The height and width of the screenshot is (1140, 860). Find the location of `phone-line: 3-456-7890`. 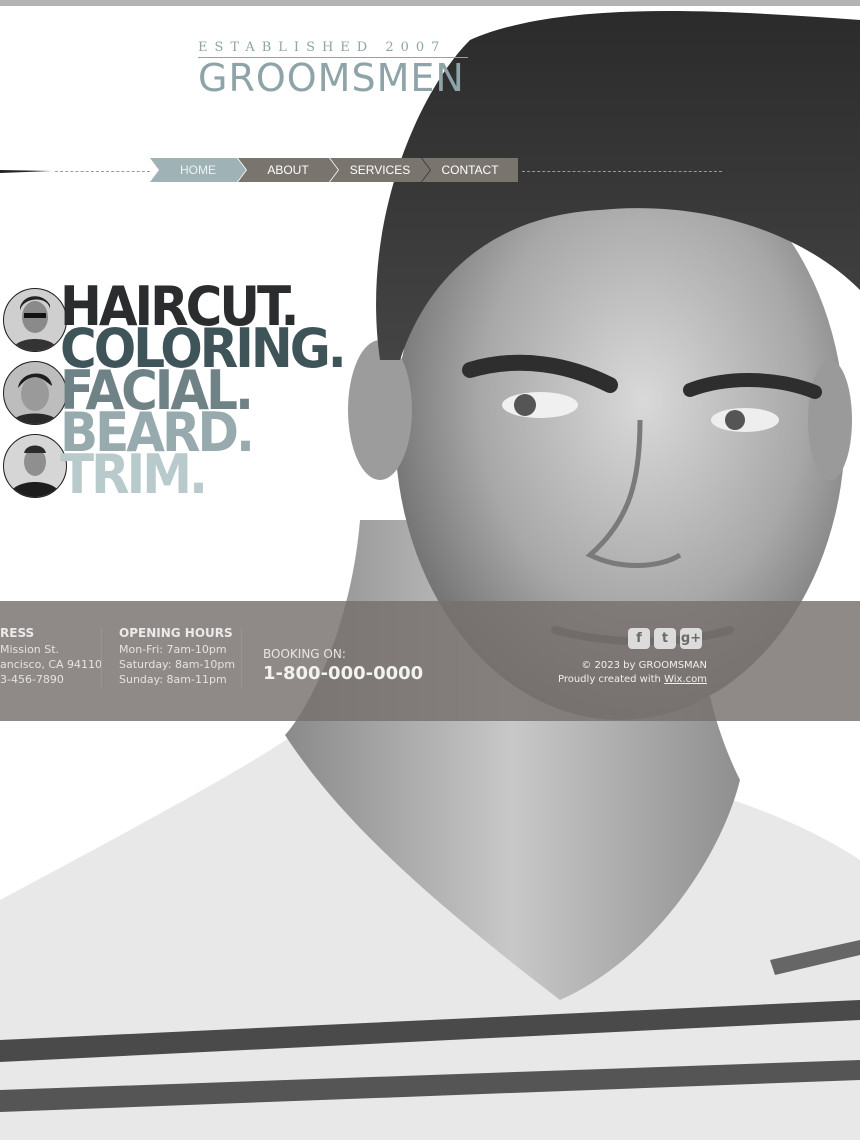

phone-line: 3-456-7890 is located at coordinates (32, 679).